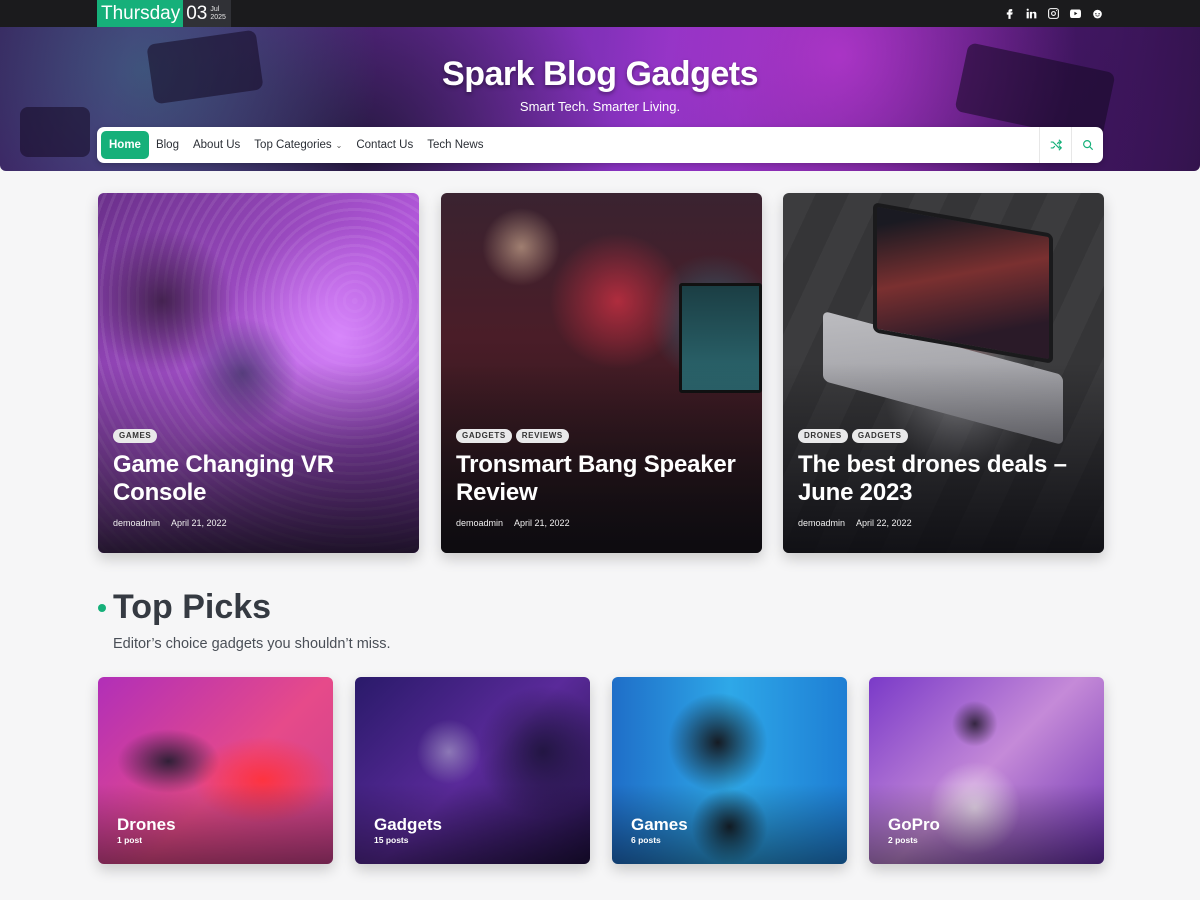 The image size is (1200, 900). Describe the element at coordinates (600, 106) in the screenshot. I see `site-tagline: Smart Tech. Smarter Living.` at that location.